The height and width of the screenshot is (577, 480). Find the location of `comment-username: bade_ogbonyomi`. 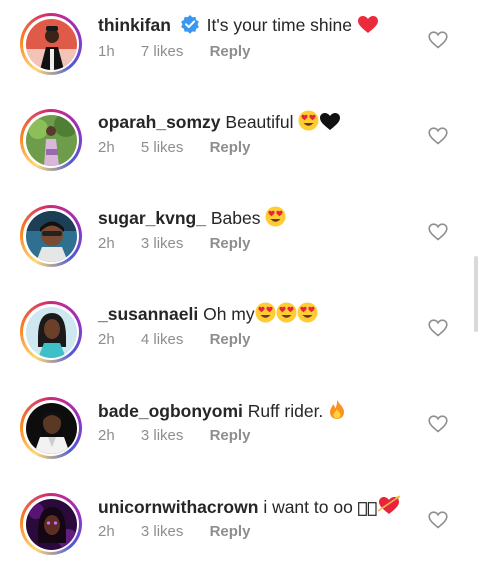

comment-username: bade_ogbonyomi is located at coordinates (170, 411).